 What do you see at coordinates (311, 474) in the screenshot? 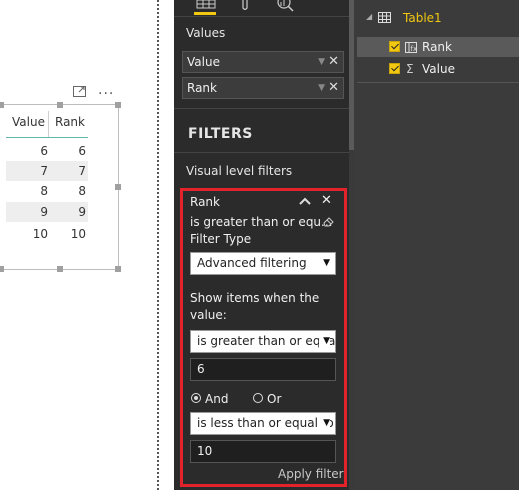
I see `apply-filter-button: Apply filter` at bounding box center [311, 474].